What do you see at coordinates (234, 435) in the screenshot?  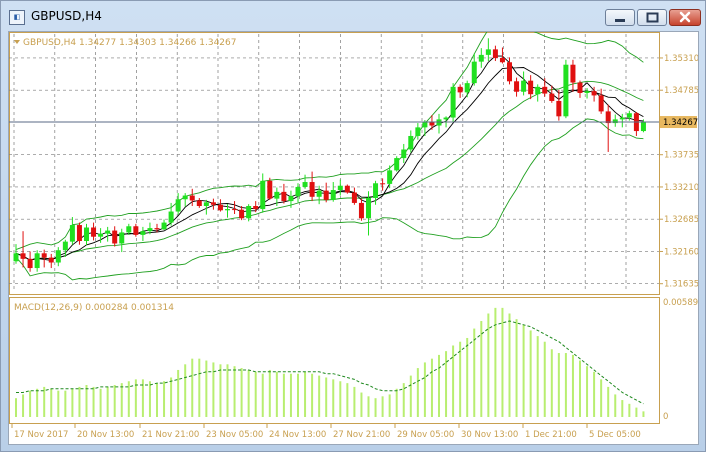 I see `time-label: 23 Nov 05:00` at bounding box center [234, 435].